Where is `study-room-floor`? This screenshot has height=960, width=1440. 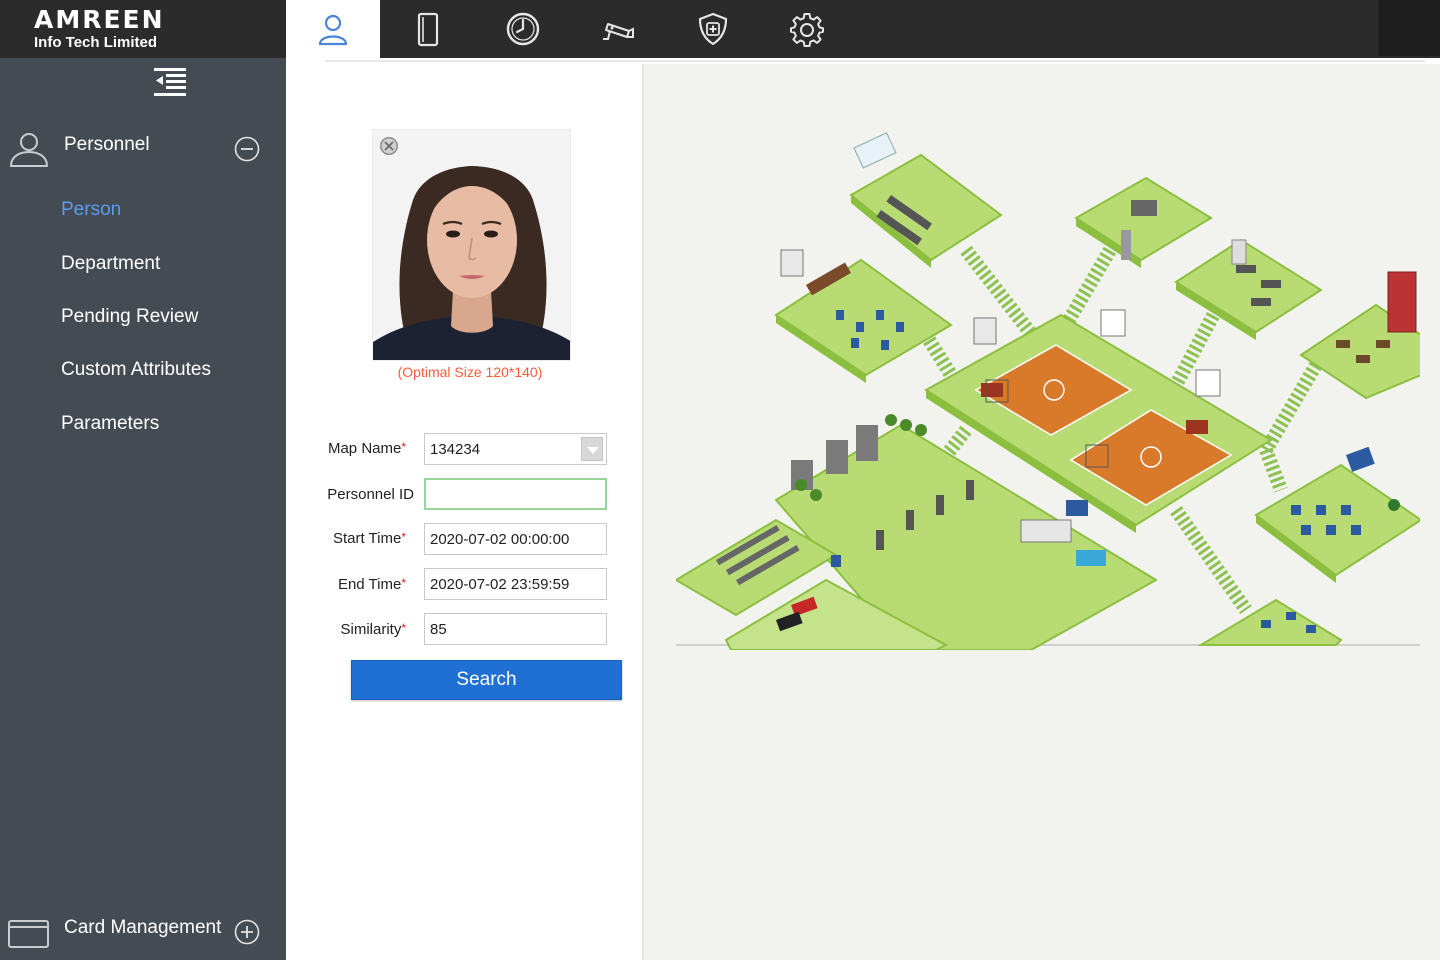
study-room-floor is located at coordinates (1337, 514).